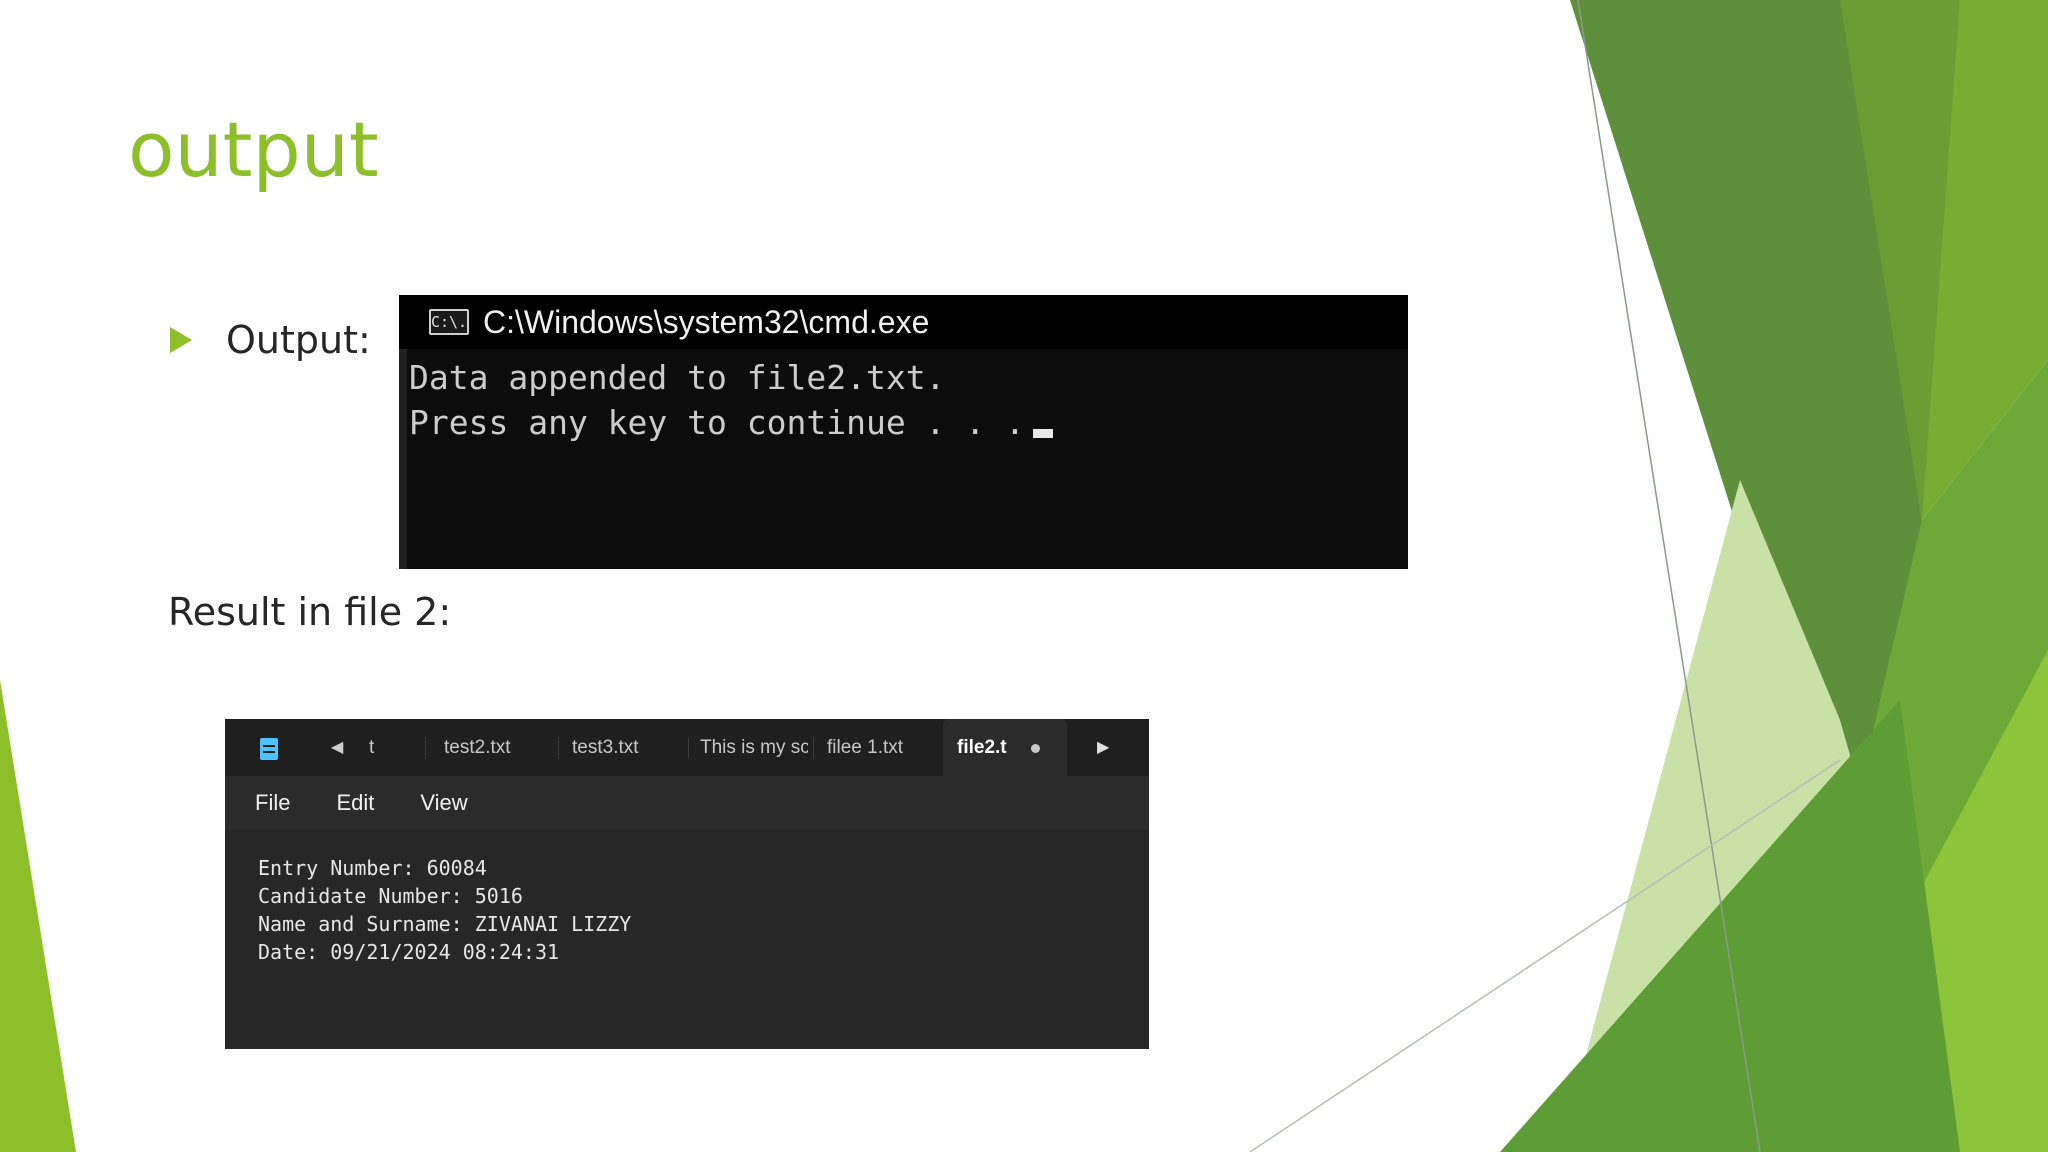  I want to click on tab-file2-label: file2.t, so click(982, 747).